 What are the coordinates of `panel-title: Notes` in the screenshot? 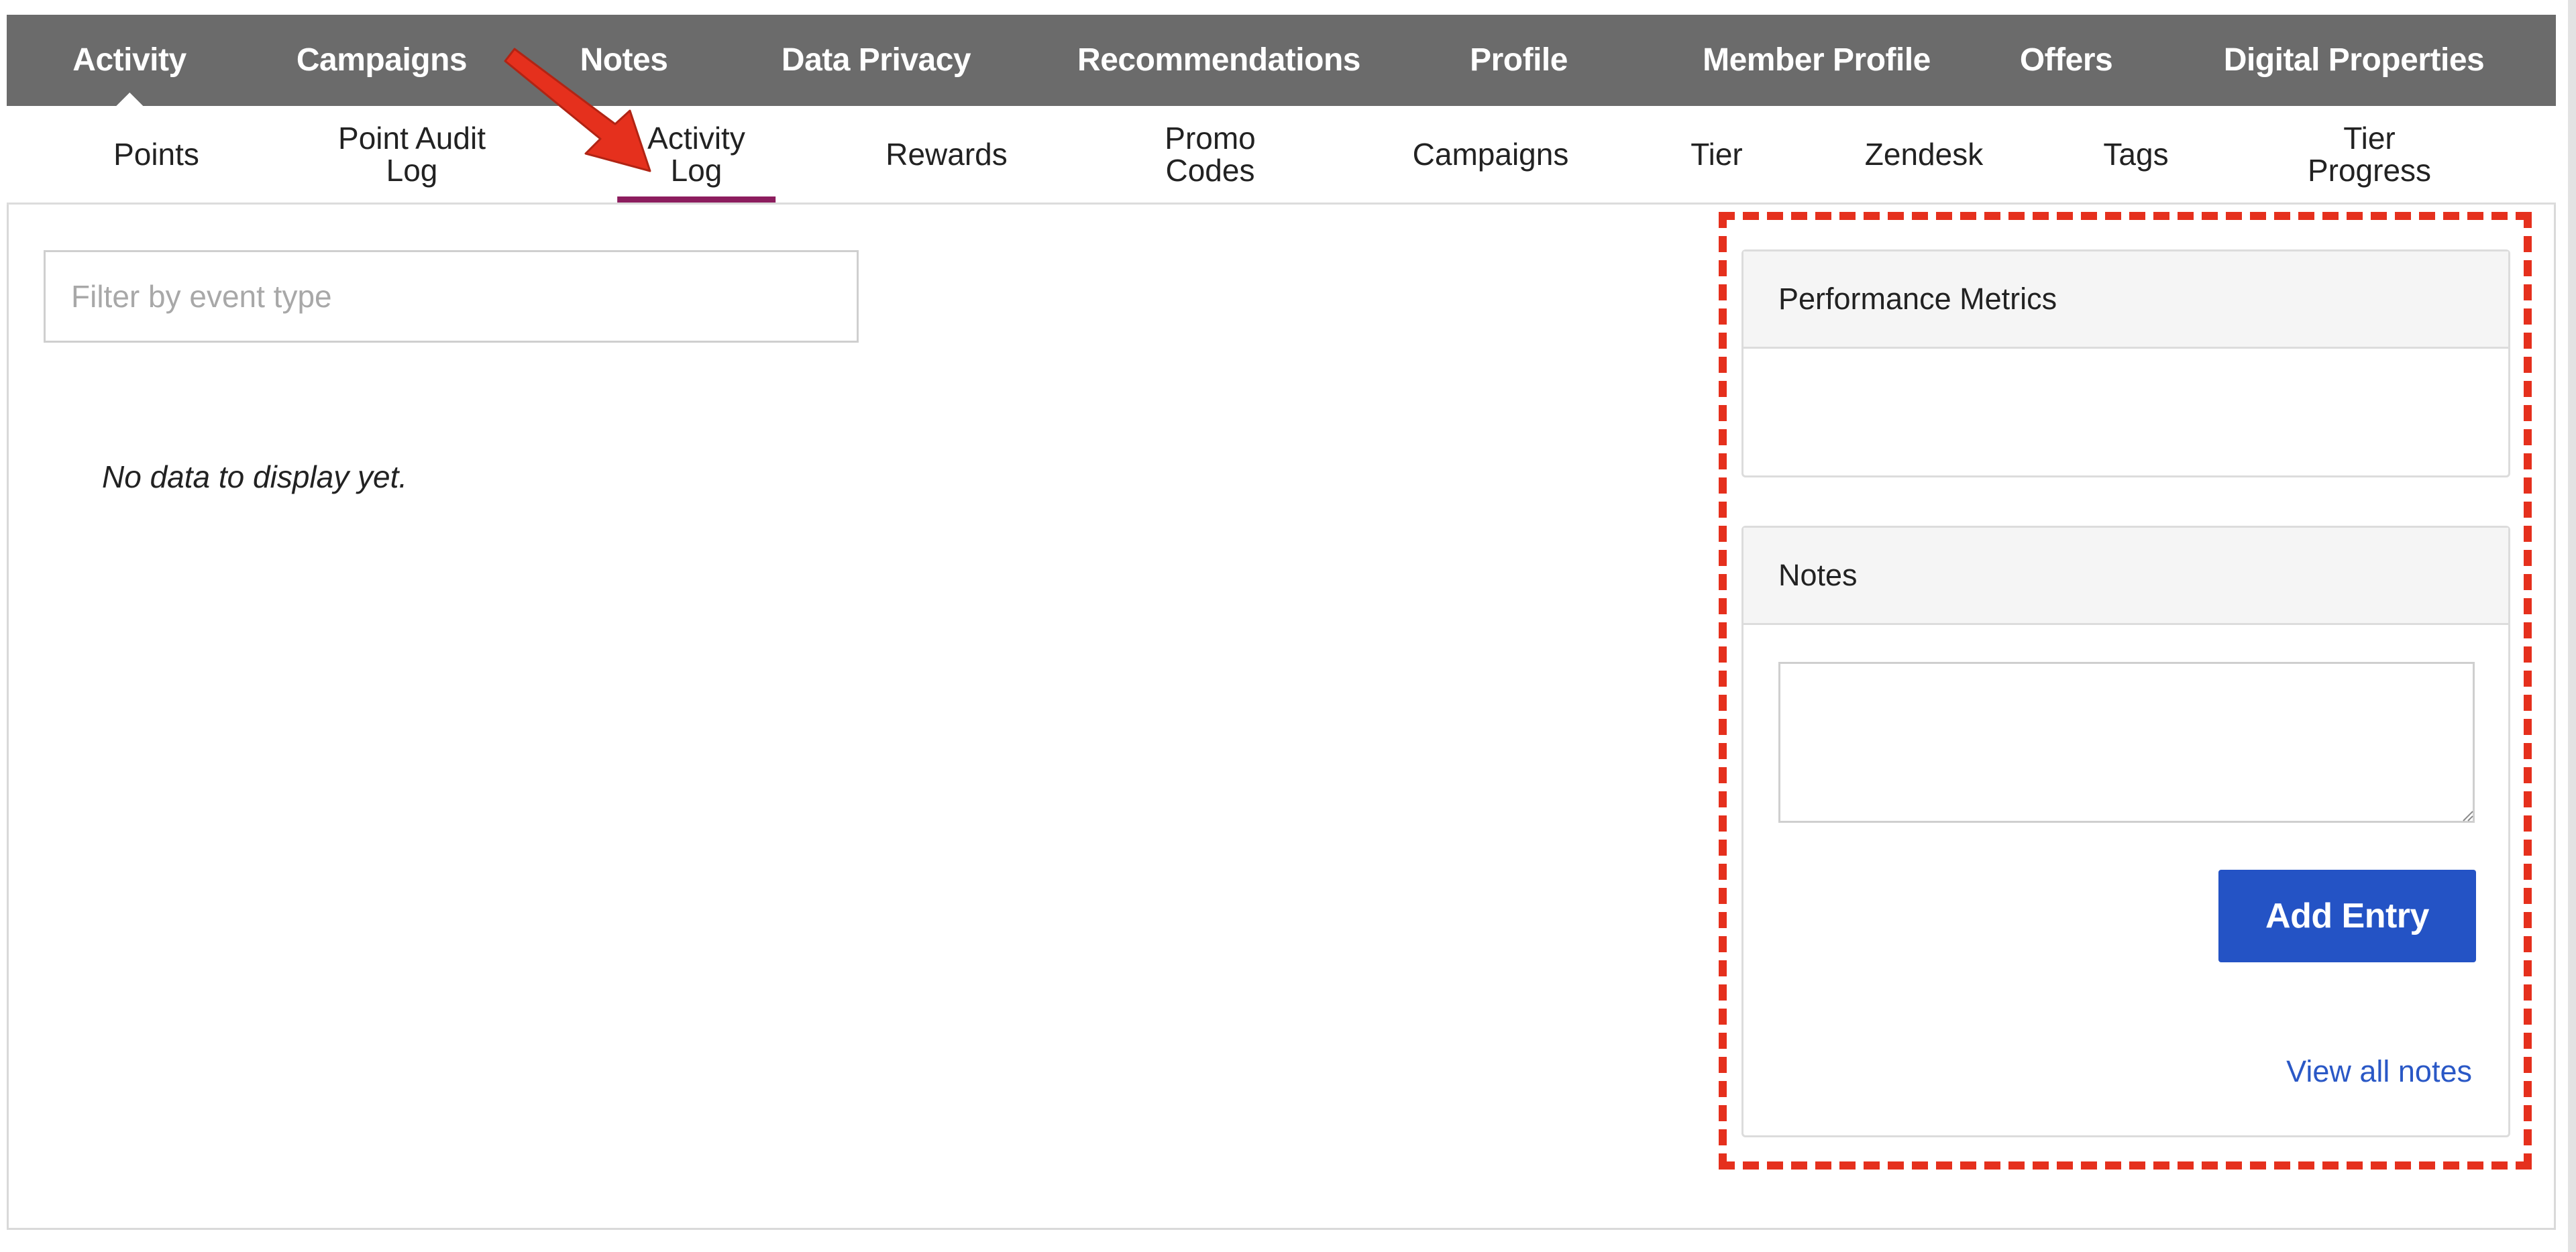 It's located at (2125, 576).